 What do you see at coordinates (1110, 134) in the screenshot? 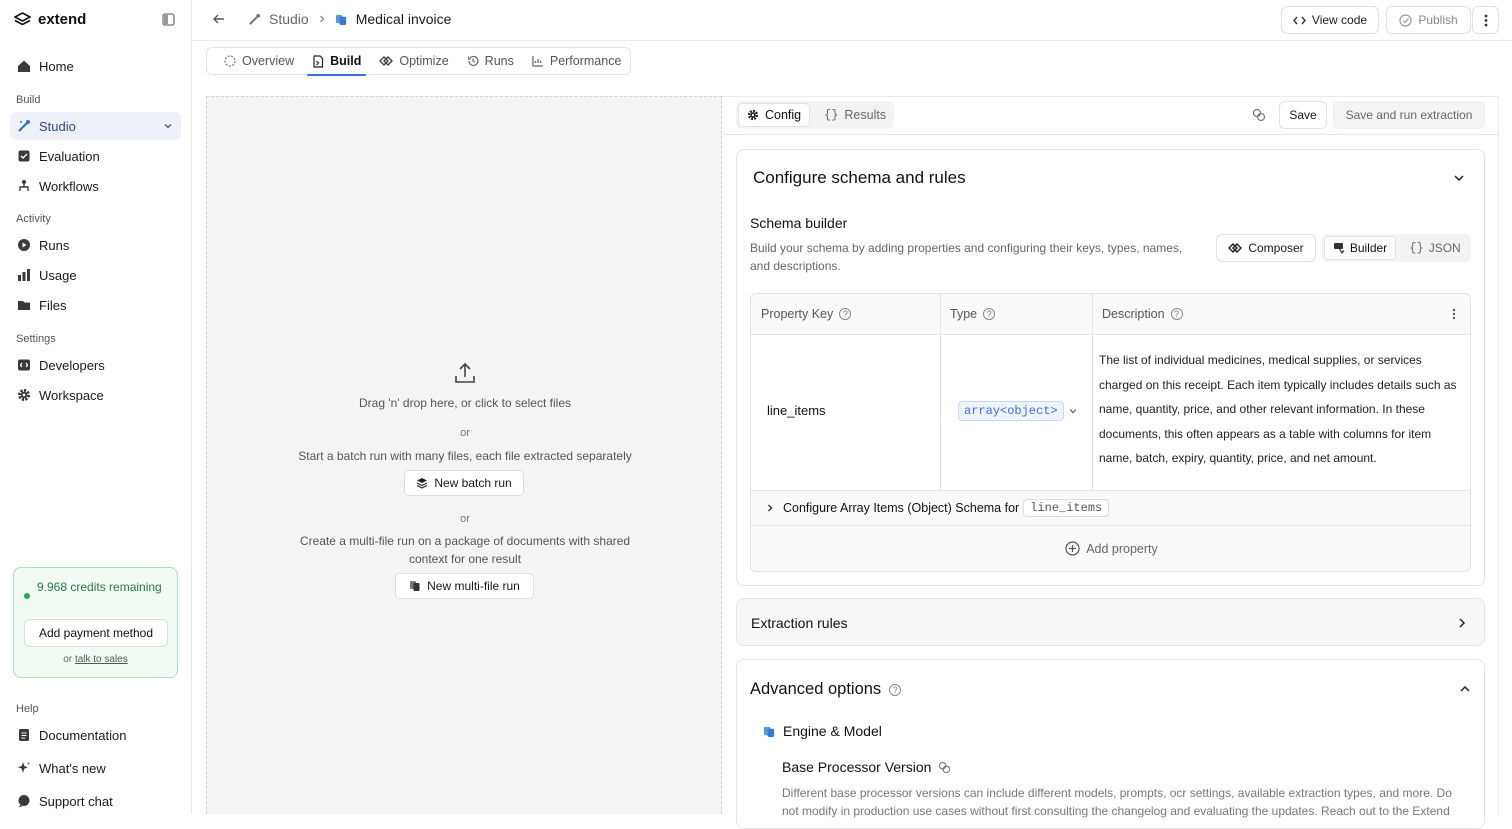
I see `config-toolbar-divider` at bounding box center [1110, 134].